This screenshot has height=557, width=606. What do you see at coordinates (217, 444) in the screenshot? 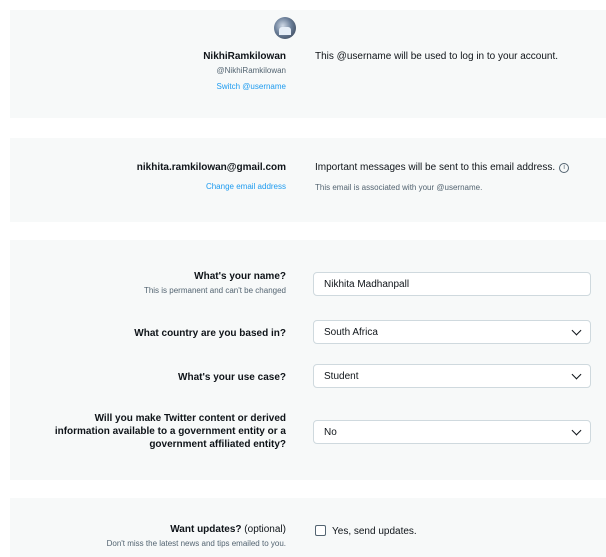
I see `government-label-line3: government affiliated entity?` at bounding box center [217, 444].